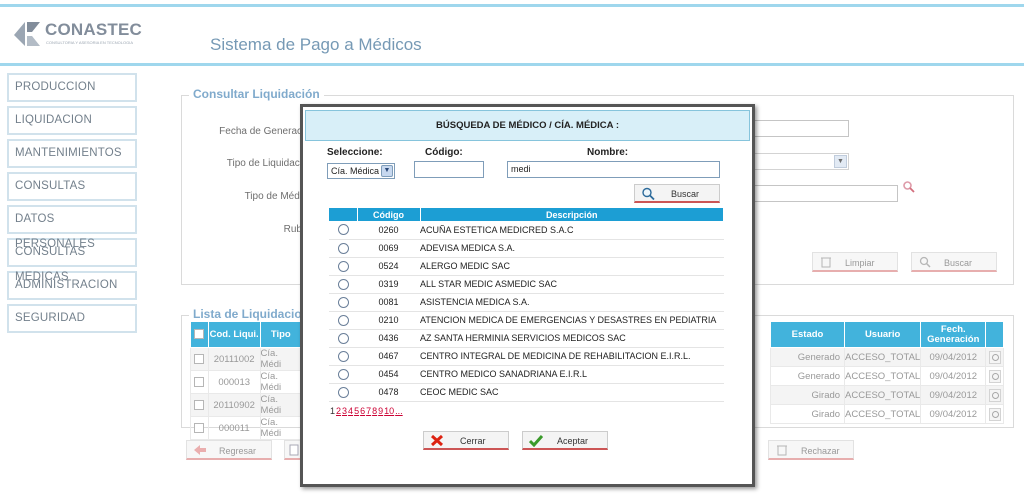 The image size is (1024, 498). Describe the element at coordinates (388, 248) in the screenshot. I see `cell-codigo: 0069` at that location.